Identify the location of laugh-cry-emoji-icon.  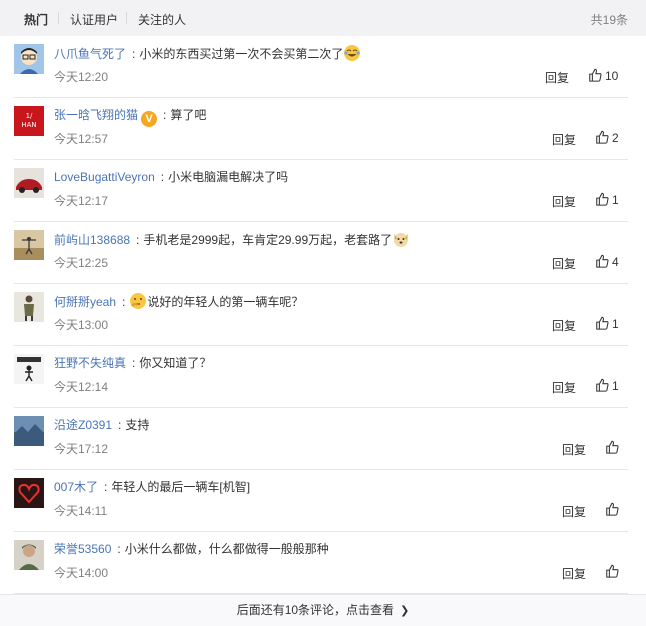
(352, 53).